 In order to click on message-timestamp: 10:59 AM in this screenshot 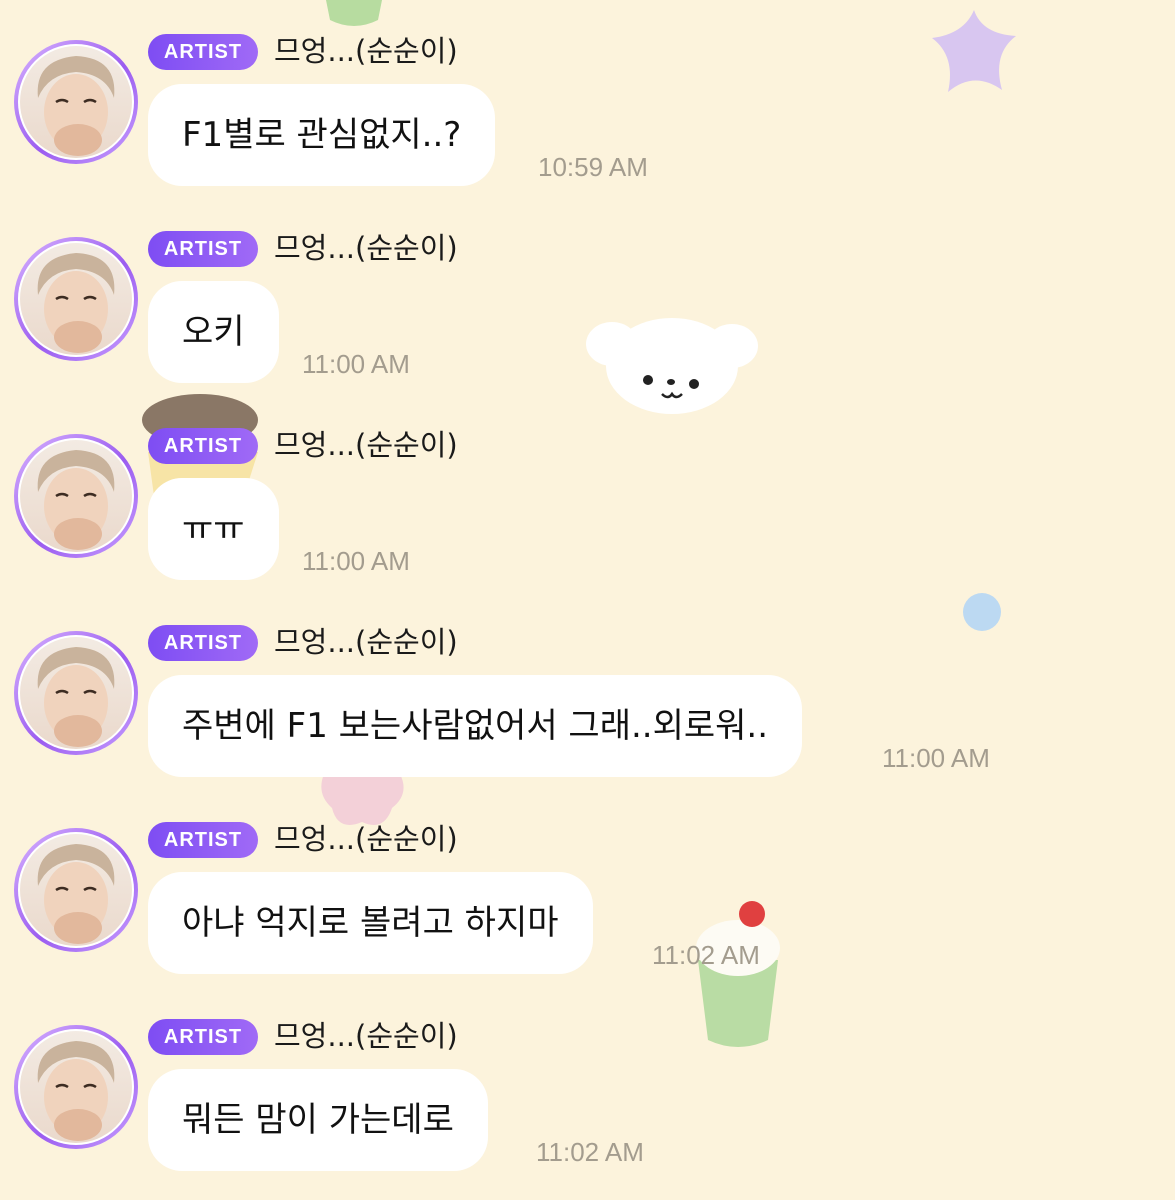, I will do `click(593, 167)`.